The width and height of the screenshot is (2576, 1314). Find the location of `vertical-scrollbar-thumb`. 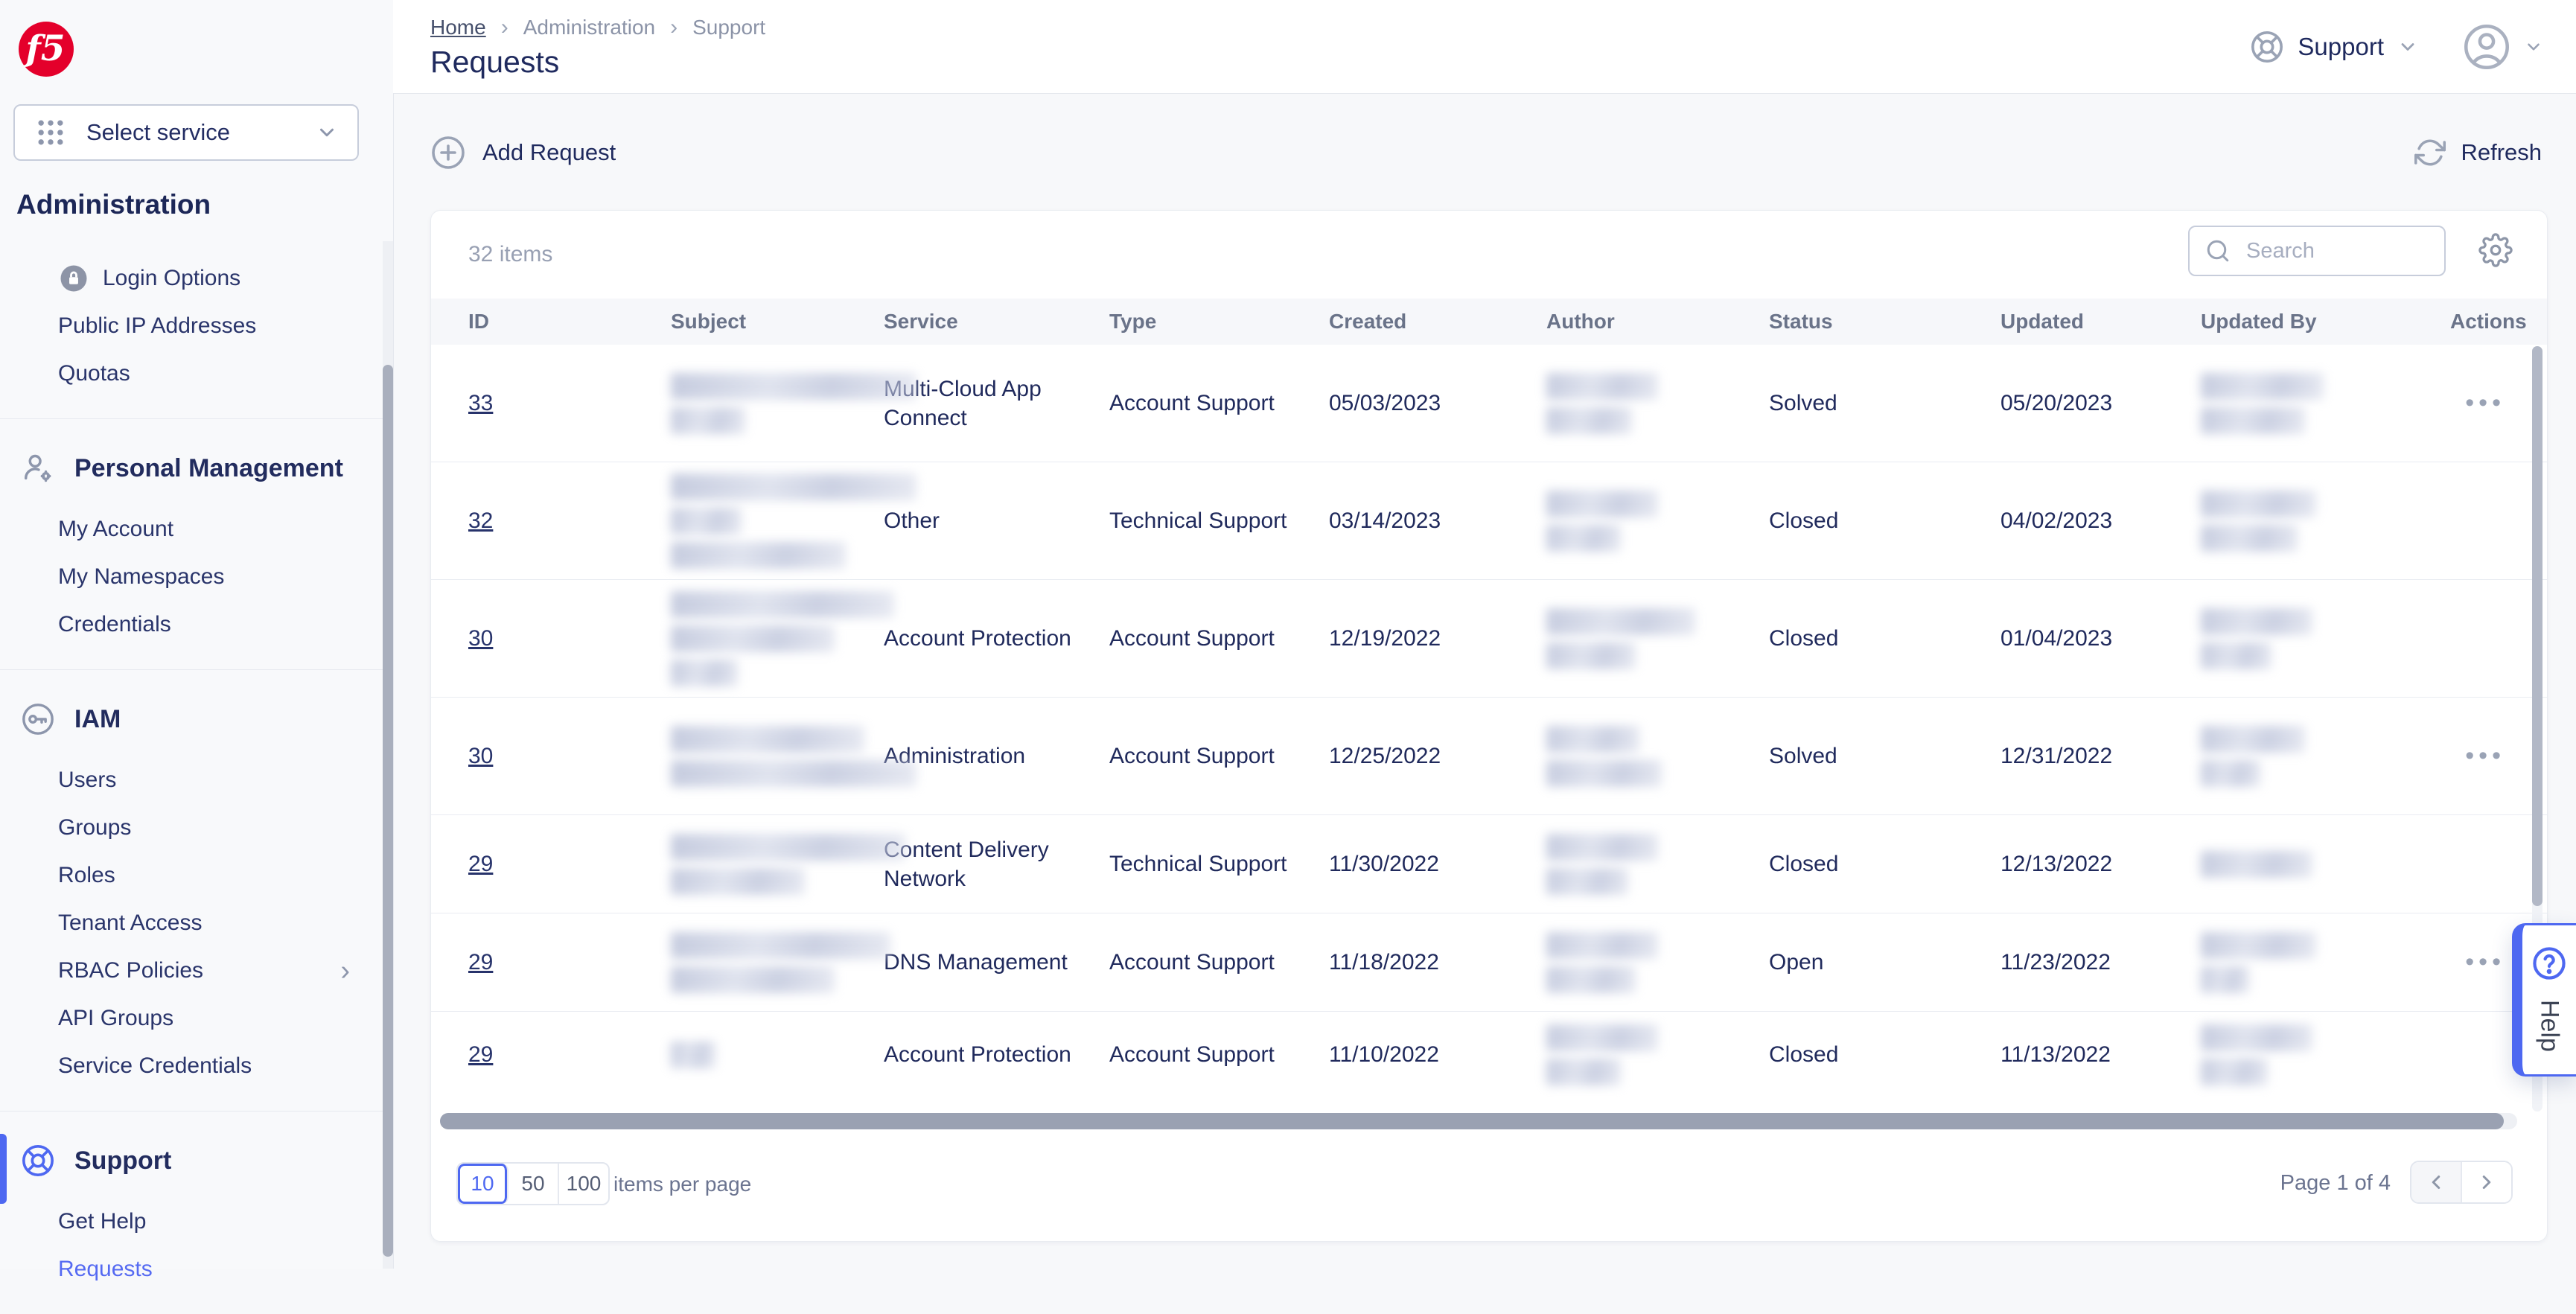

vertical-scrollbar-thumb is located at coordinates (2537, 626).